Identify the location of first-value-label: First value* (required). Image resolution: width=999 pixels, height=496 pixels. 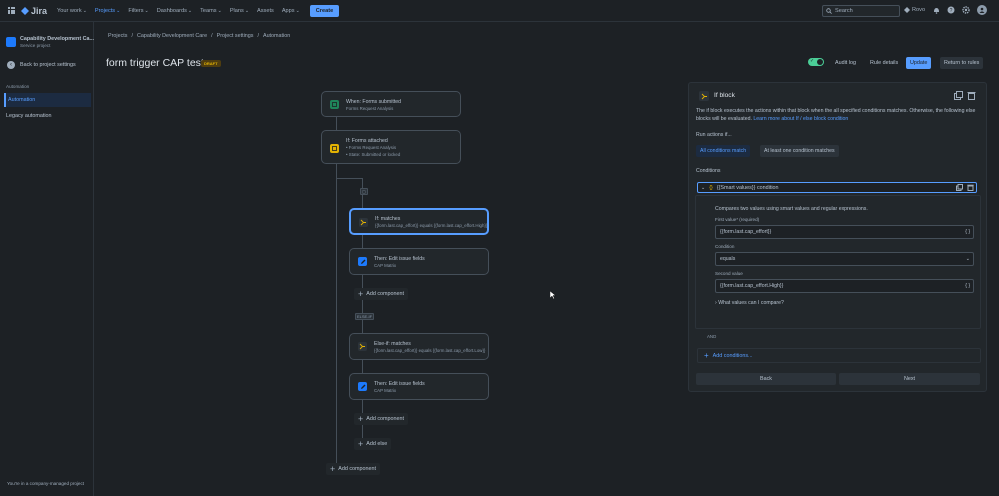
(737, 219).